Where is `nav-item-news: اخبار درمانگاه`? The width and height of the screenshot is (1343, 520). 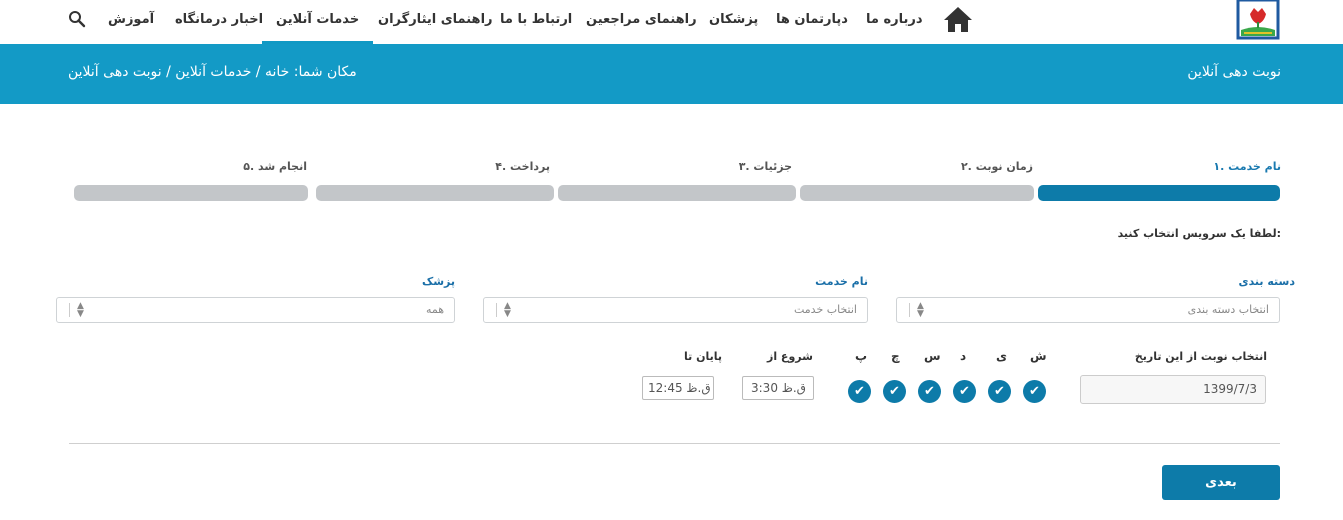 nav-item-news: اخبار درمانگاه is located at coordinates (219, 22).